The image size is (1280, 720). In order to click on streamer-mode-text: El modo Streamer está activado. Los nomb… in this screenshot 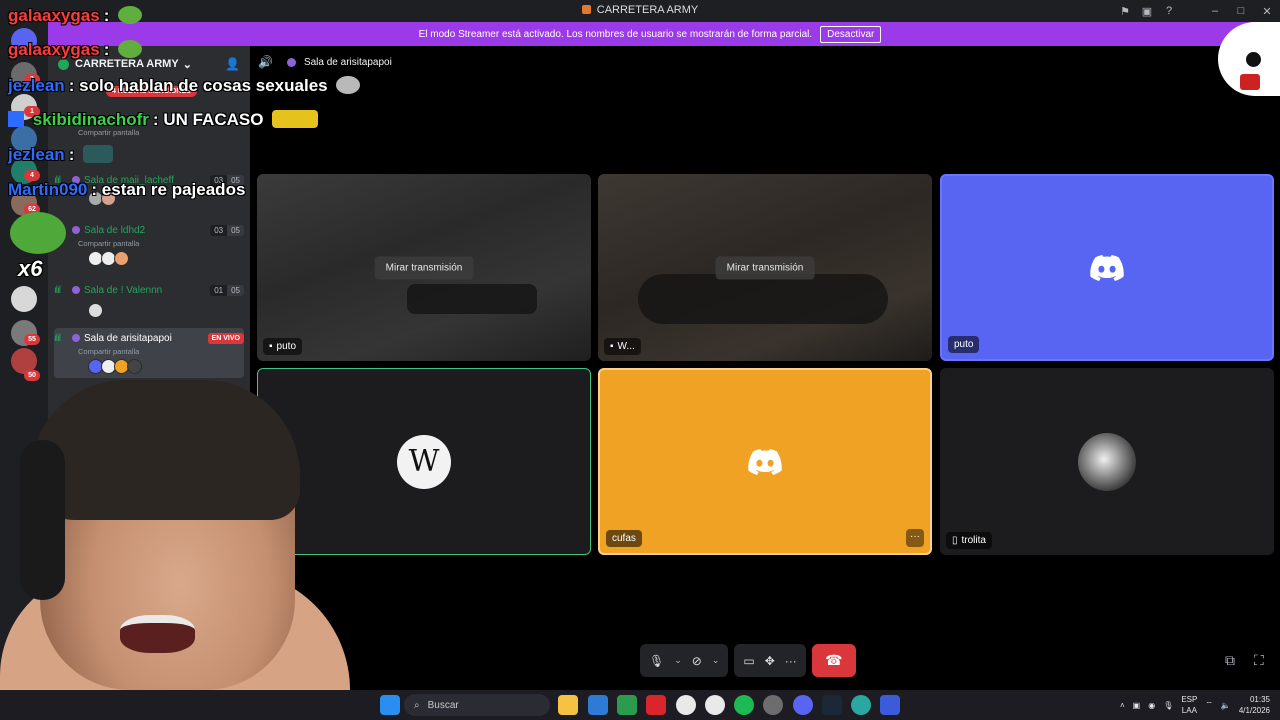, I will do `click(615, 34)`.